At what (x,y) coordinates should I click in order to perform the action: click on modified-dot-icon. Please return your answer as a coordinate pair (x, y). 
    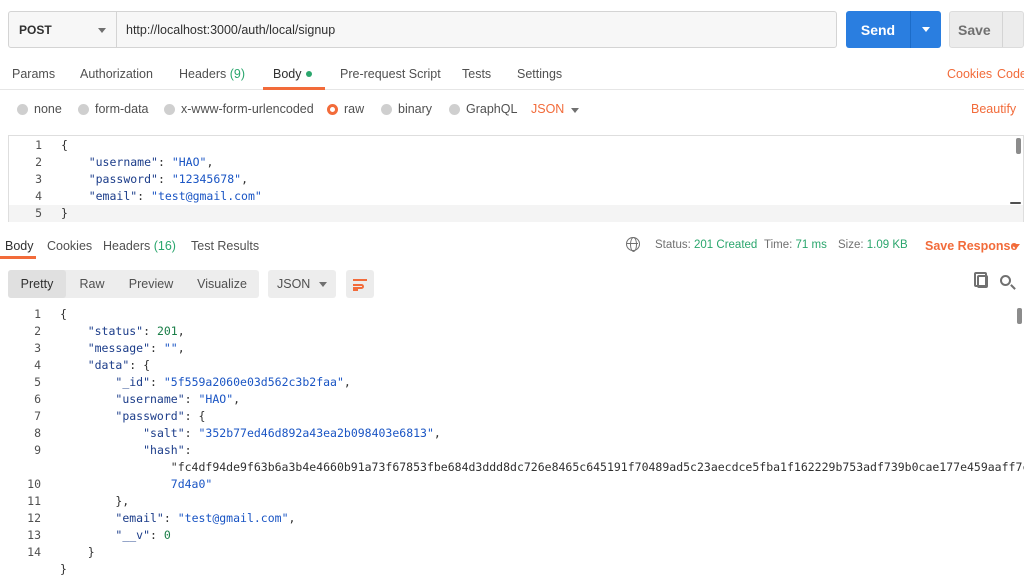
    Looking at the image, I should click on (308, 73).